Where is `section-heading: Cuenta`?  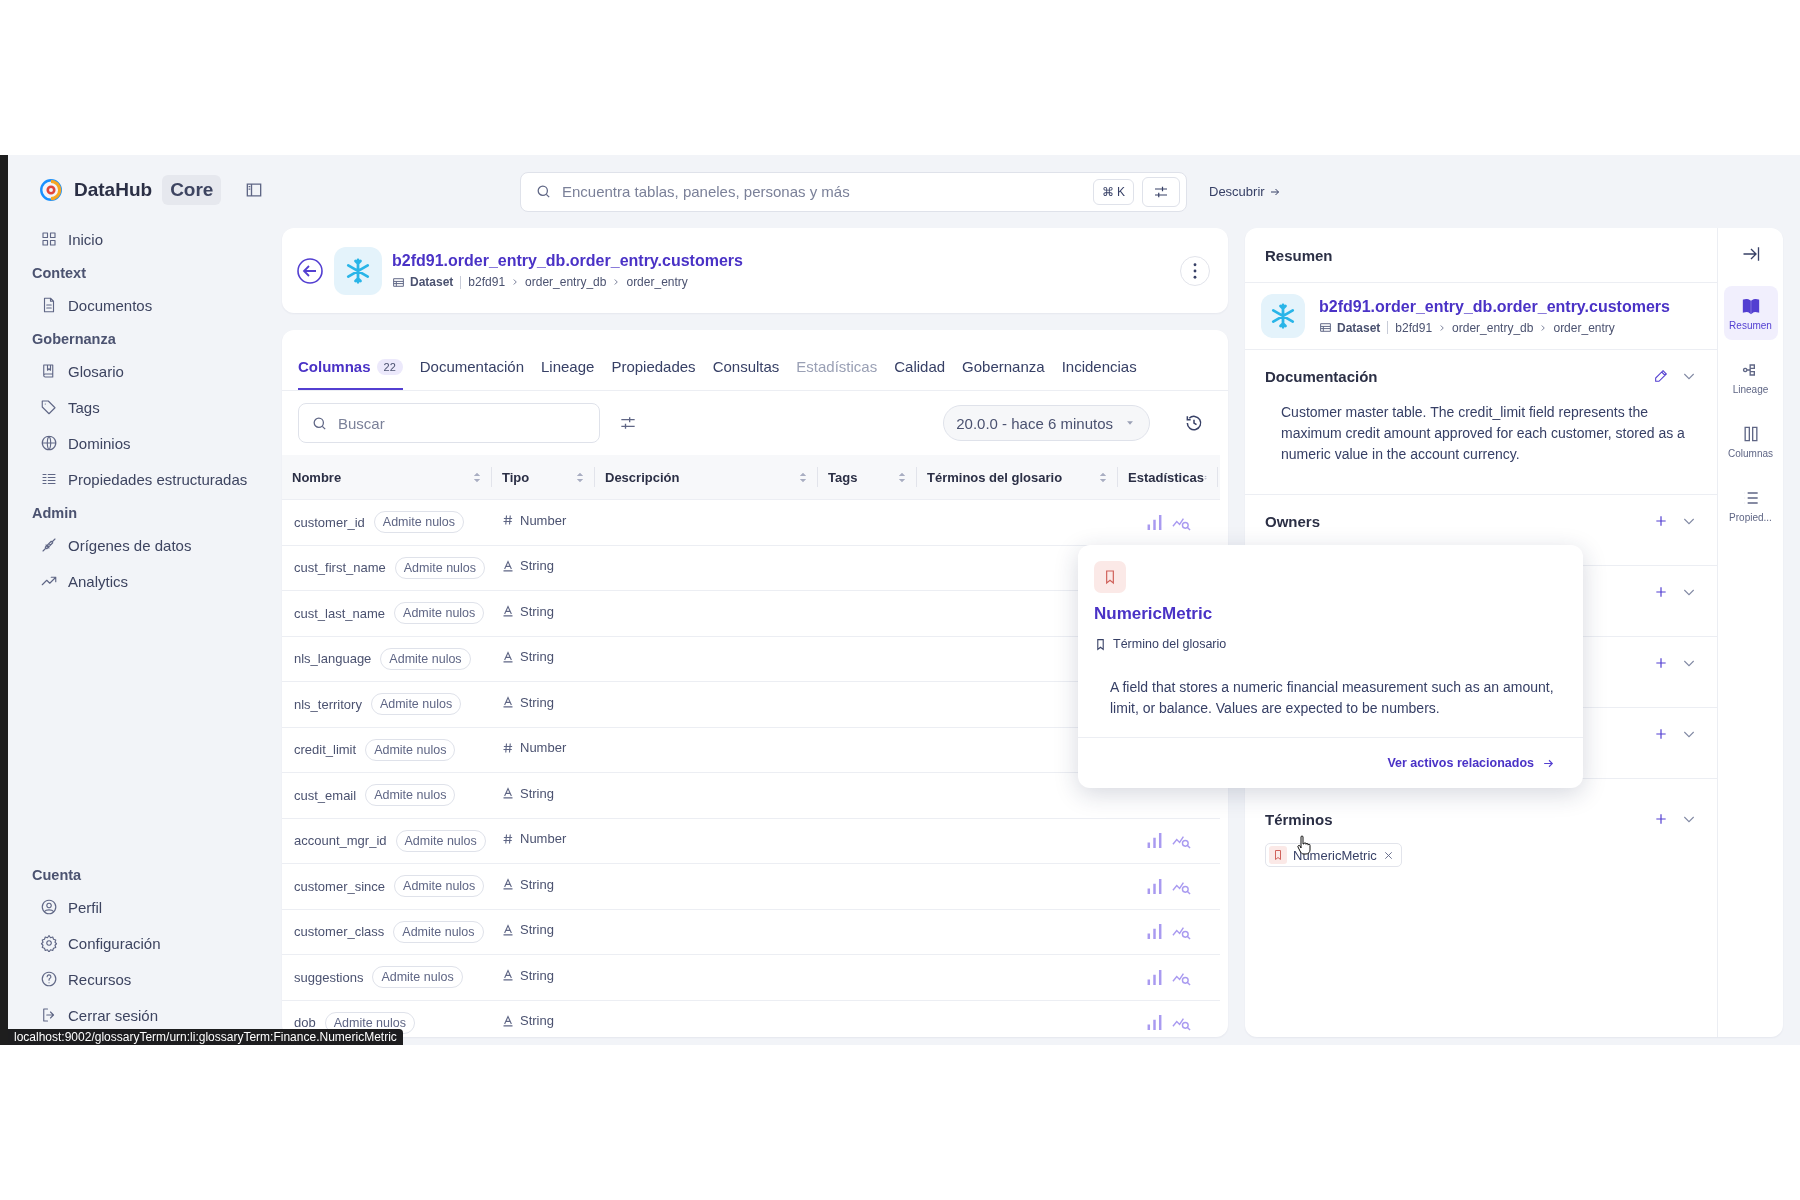
section-heading: Cuenta is located at coordinates (57, 875).